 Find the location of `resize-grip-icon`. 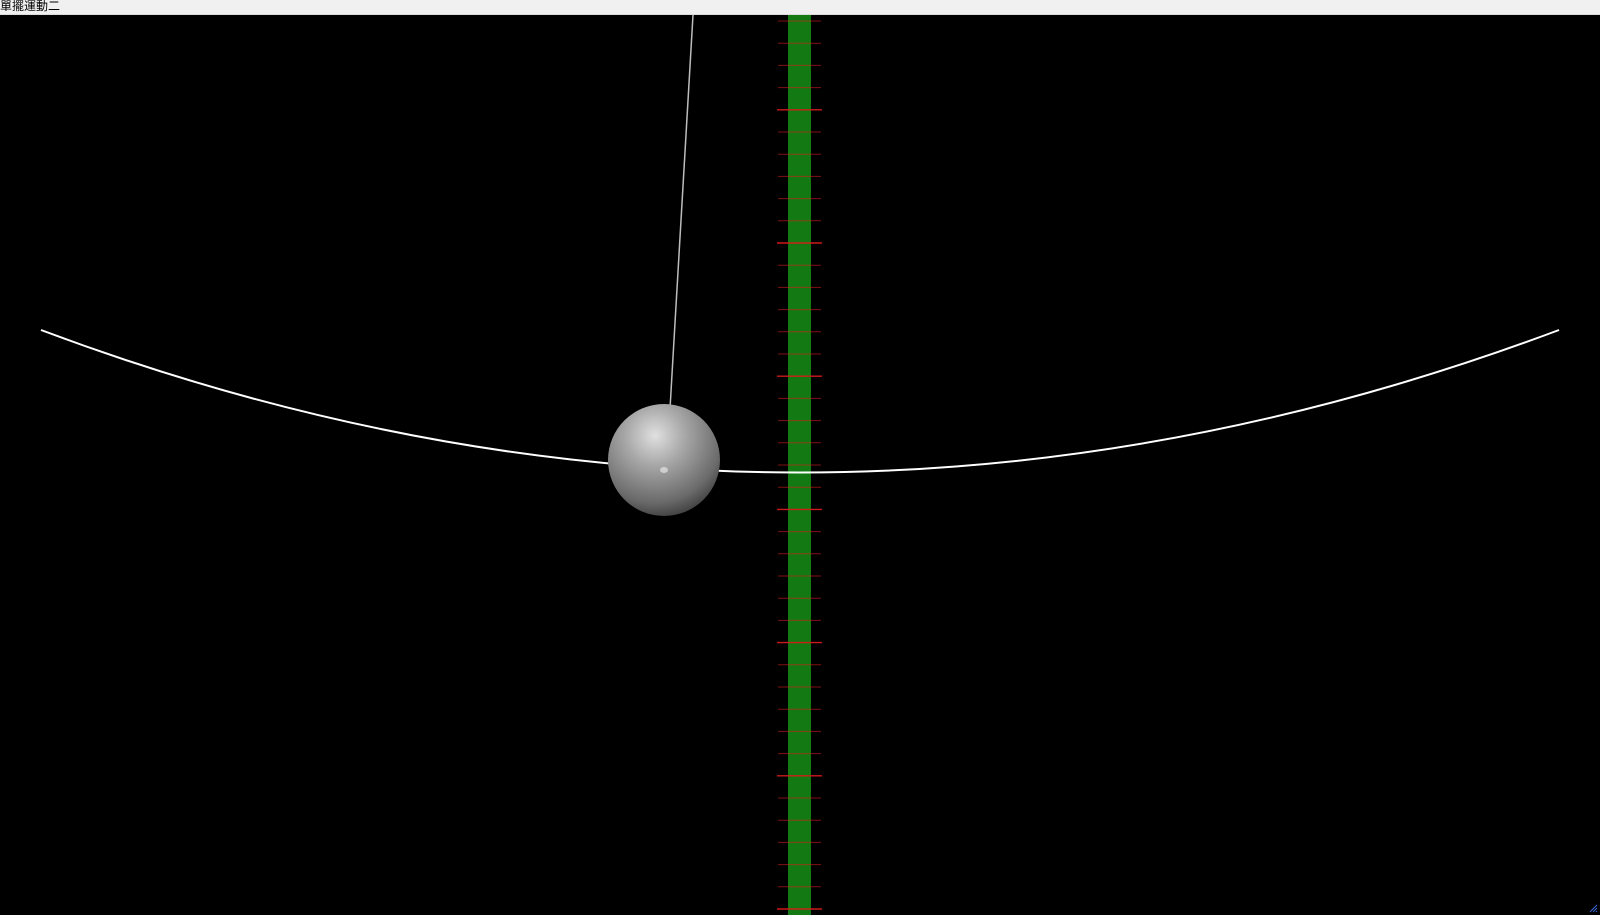

resize-grip-icon is located at coordinates (1593, 908).